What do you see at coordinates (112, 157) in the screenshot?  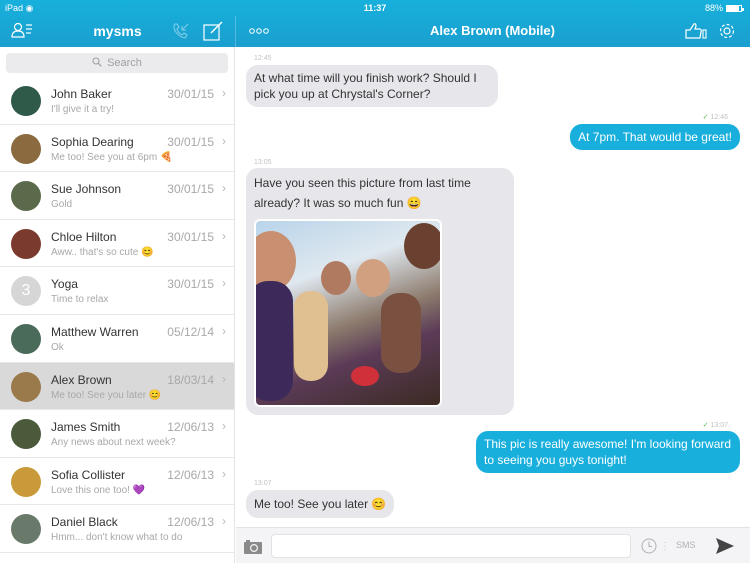 I see `message-preview: Me too! See you at 6pm 🍕` at bounding box center [112, 157].